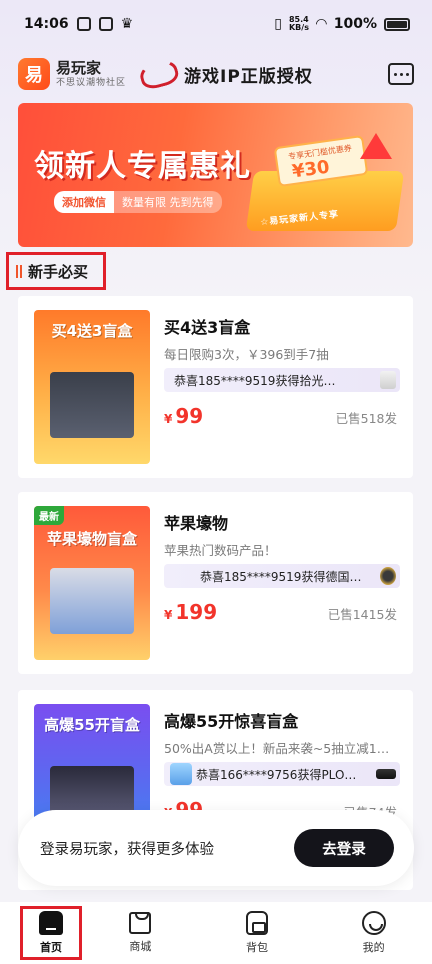 Image resolution: width=432 pixels, height=964 pixels. Describe the element at coordinates (142, 166) in the screenshot. I see `banner-title: 领新人专属惠礼` at that location.